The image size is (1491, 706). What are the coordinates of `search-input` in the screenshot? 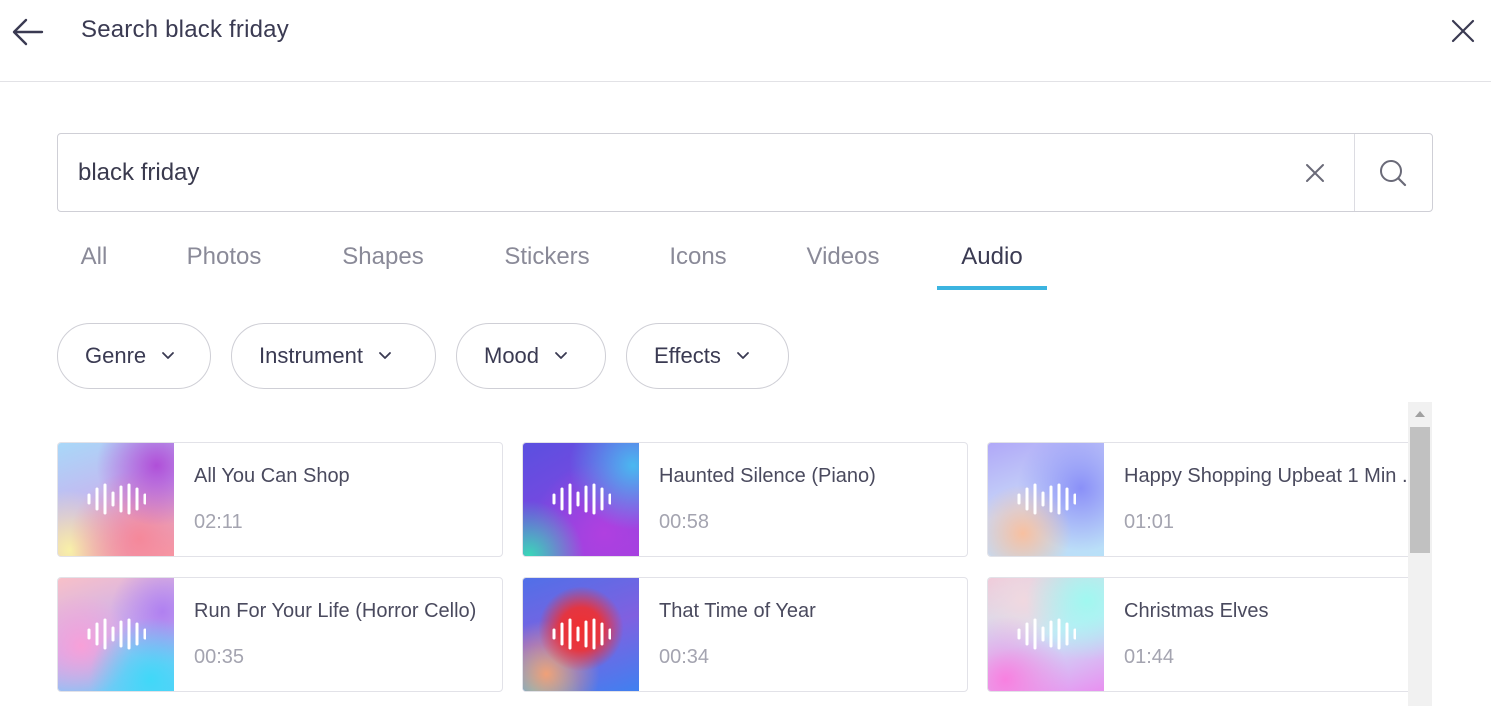 It's located at (678, 173).